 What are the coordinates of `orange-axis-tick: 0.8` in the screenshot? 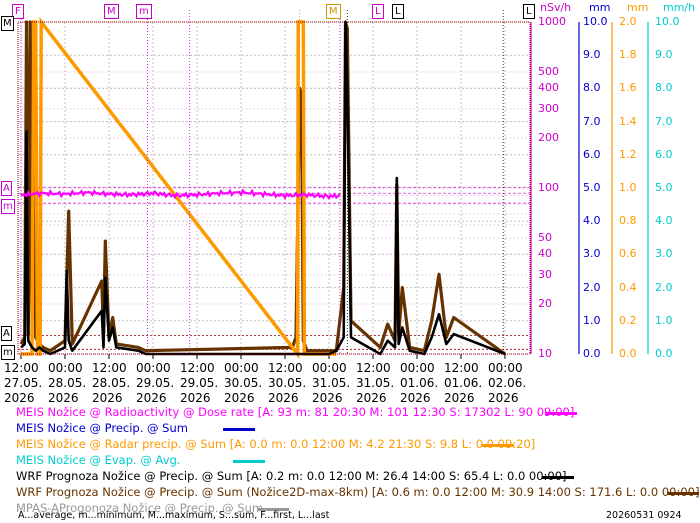 It's located at (628, 221).